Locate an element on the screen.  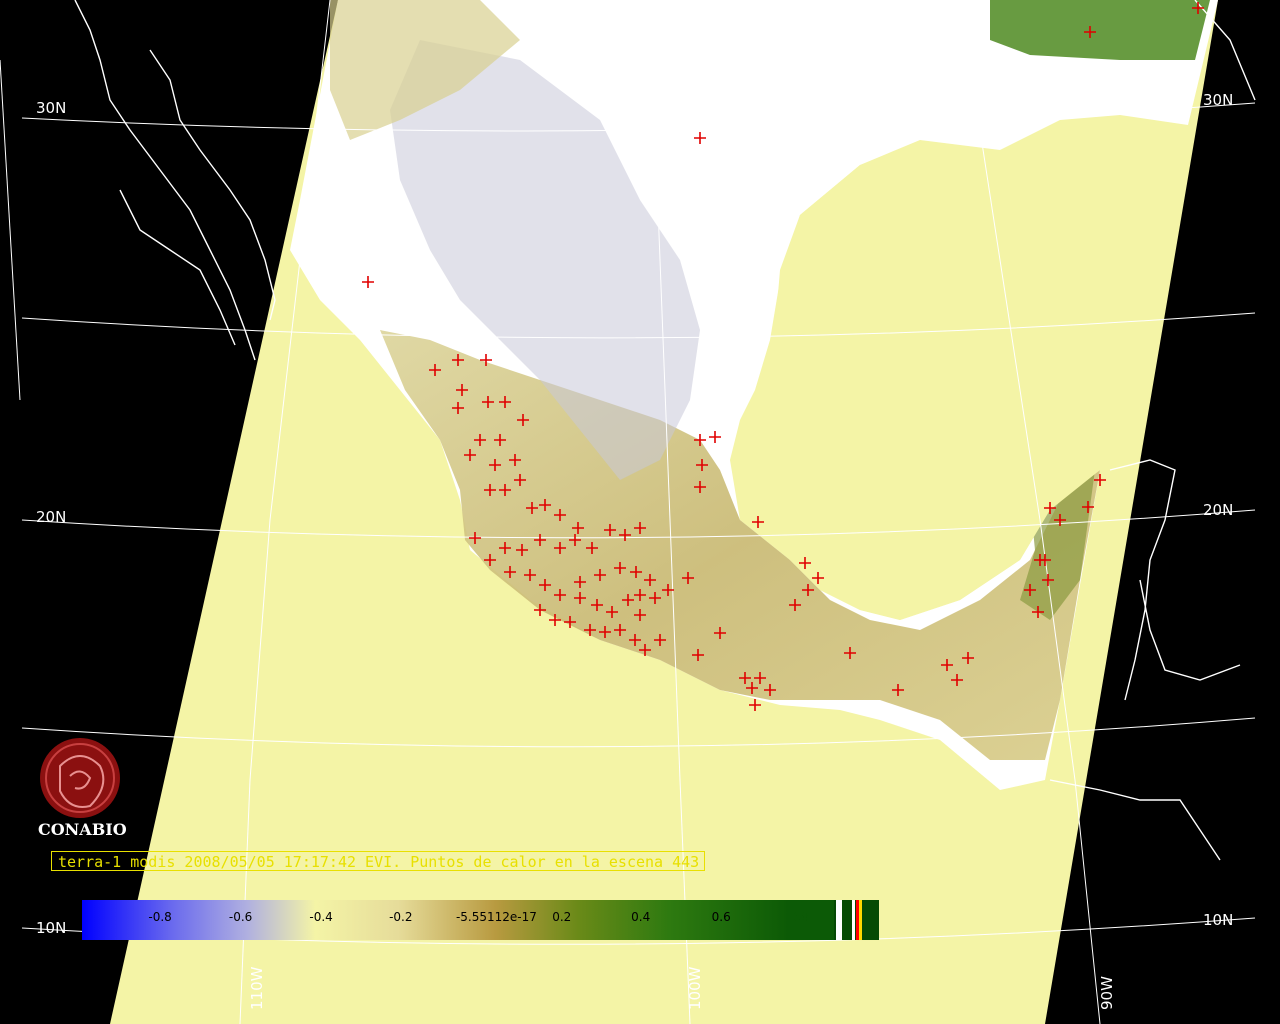
colorbar-label: -0.4 is located at coordinates (321, 917).